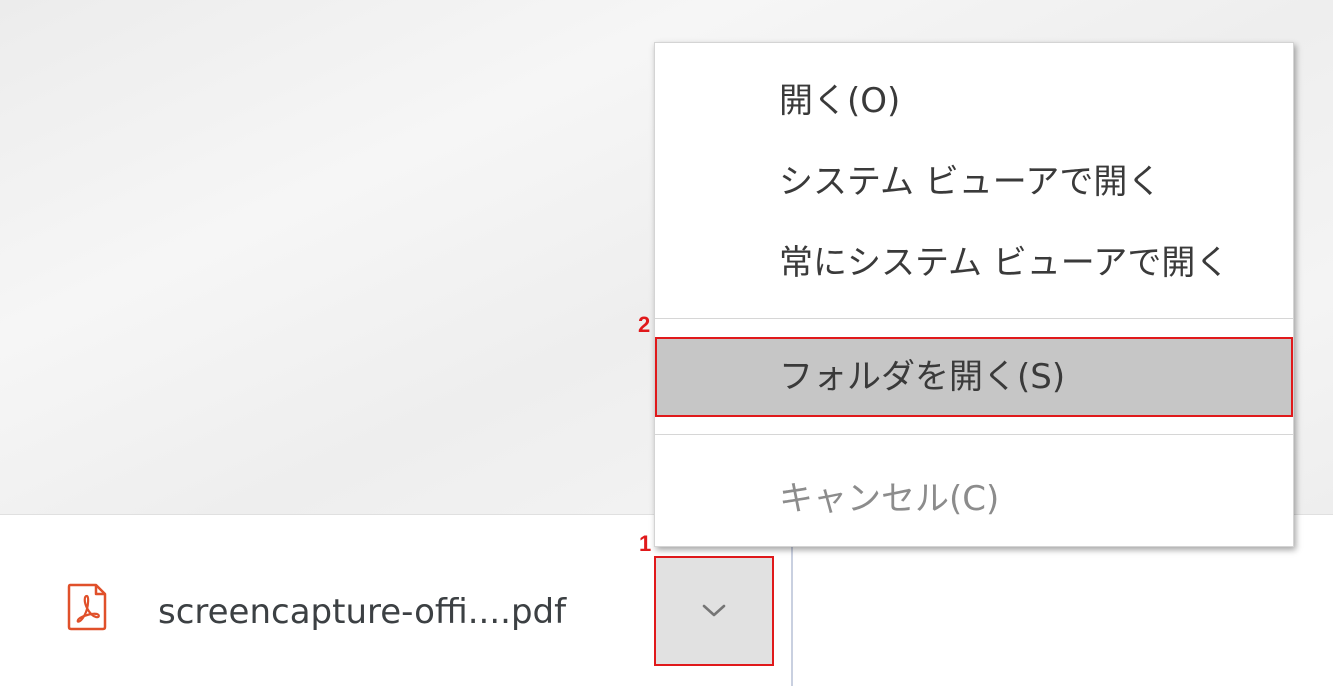  What do you see at coordinates (645, 543) in the screenshot?
I see `step-marker-1: 1` at bounding box center [645, 543].